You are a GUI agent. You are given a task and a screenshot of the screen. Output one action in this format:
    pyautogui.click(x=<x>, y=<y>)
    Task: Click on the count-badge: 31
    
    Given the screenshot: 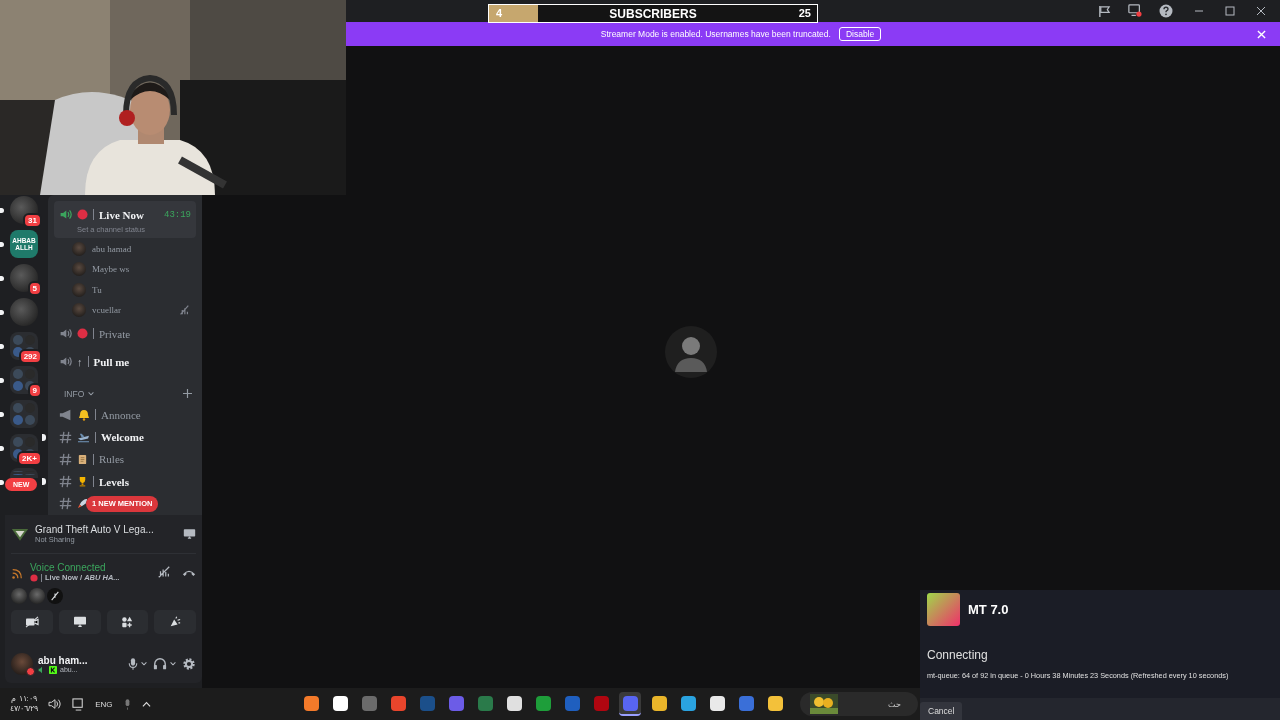 What is the action you would take?
    pyautogui.click(x=32, y=220)
    